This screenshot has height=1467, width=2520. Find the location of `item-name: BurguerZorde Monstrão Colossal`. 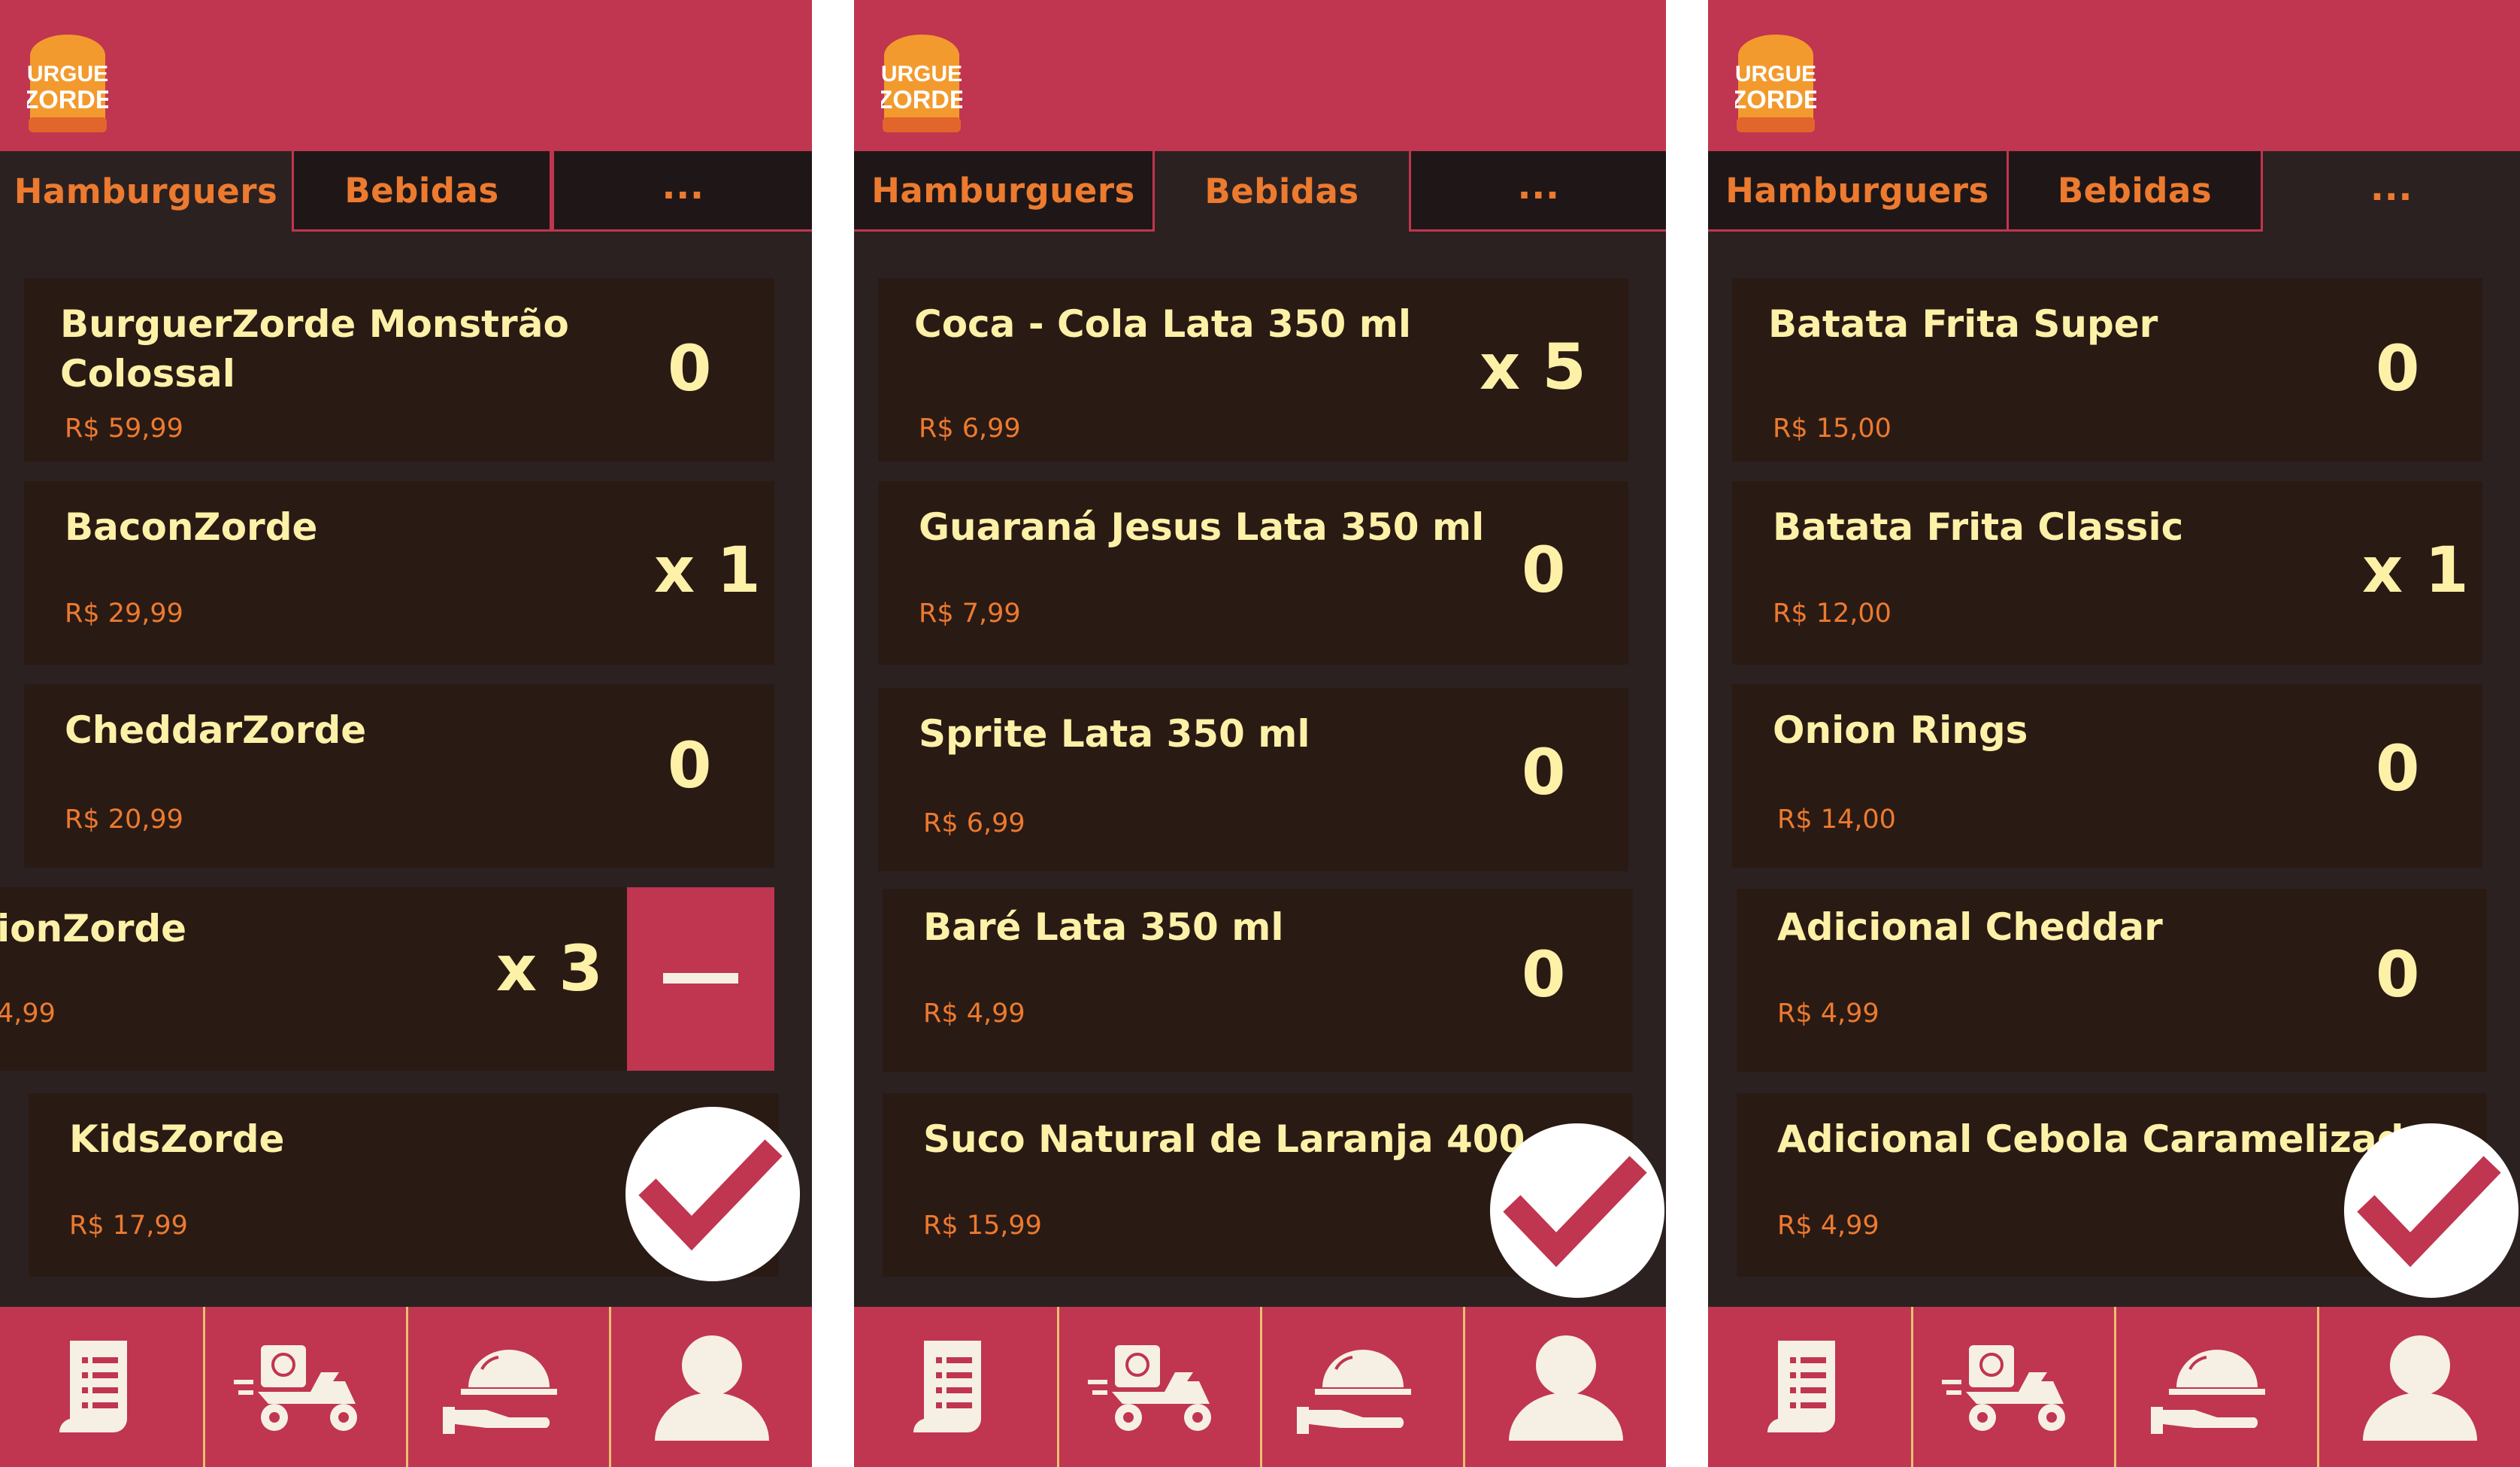

item-name: BurguerZorde Monstrão Colossal is located at coordinates (314, 349).